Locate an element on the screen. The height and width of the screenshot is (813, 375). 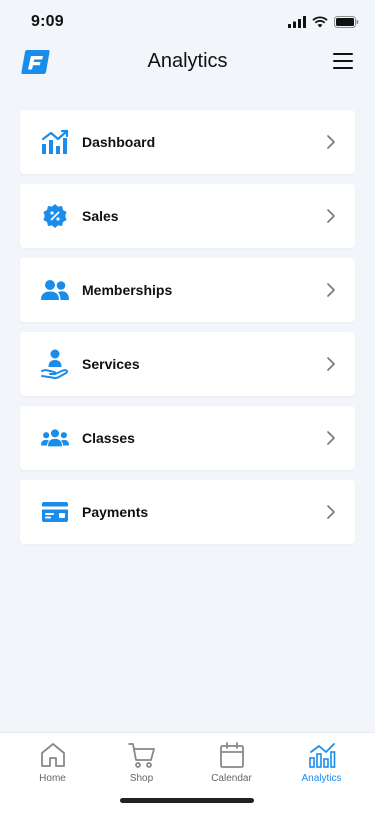
analytics-icon is located at coordinates (321, 755).